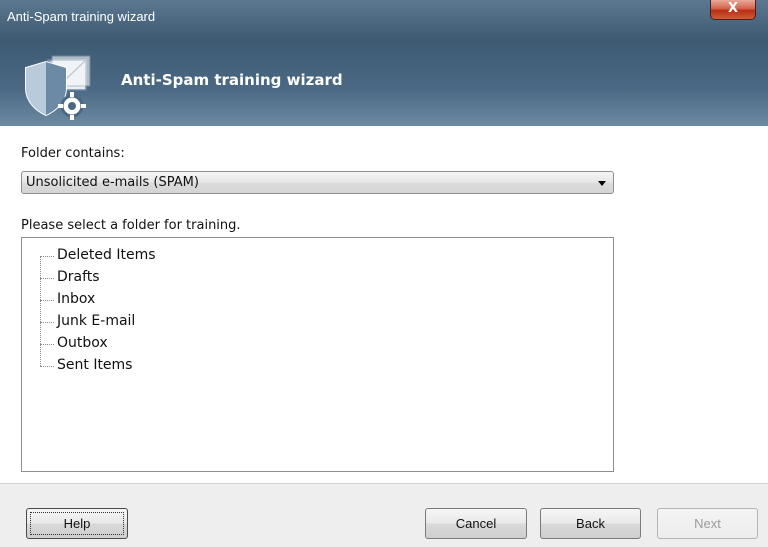  Describe the element at coordinates (81, 16) in the screenshot. I see `window-title: Anti-Spam training wizard` at that location.